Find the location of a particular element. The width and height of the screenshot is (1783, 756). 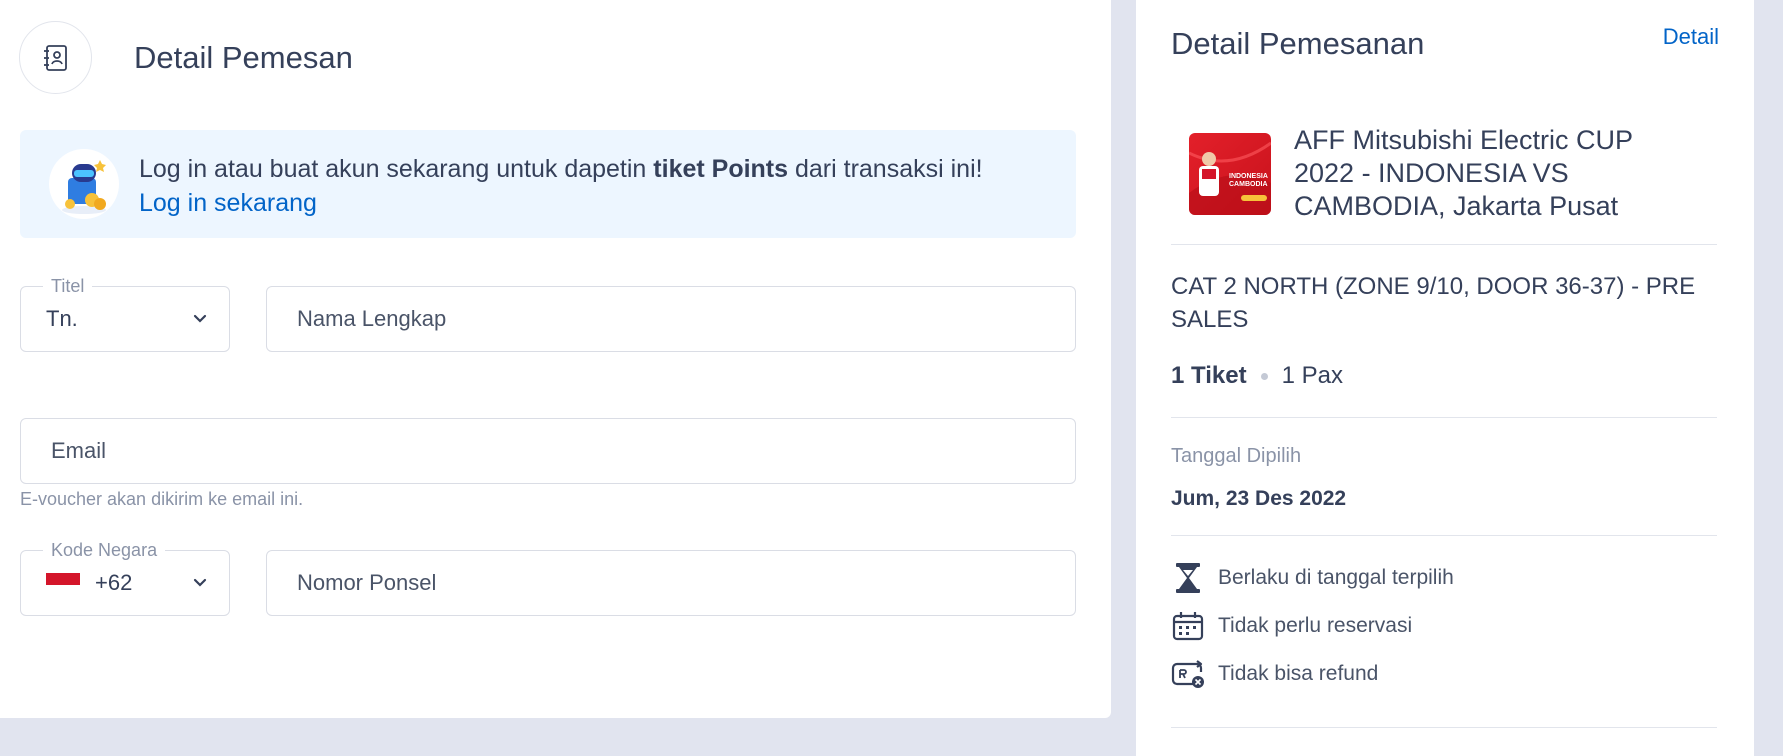

country-code-value: +62 is located at coordinates (114, 582).